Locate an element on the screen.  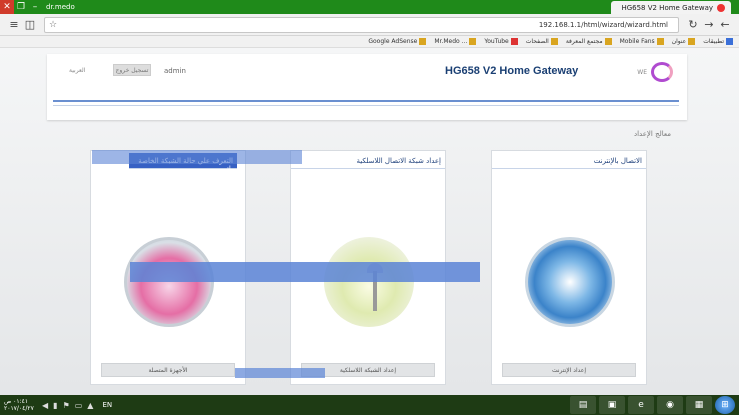
card-title: الاتصال بالإنترنت is located at coordinates (569, 161).